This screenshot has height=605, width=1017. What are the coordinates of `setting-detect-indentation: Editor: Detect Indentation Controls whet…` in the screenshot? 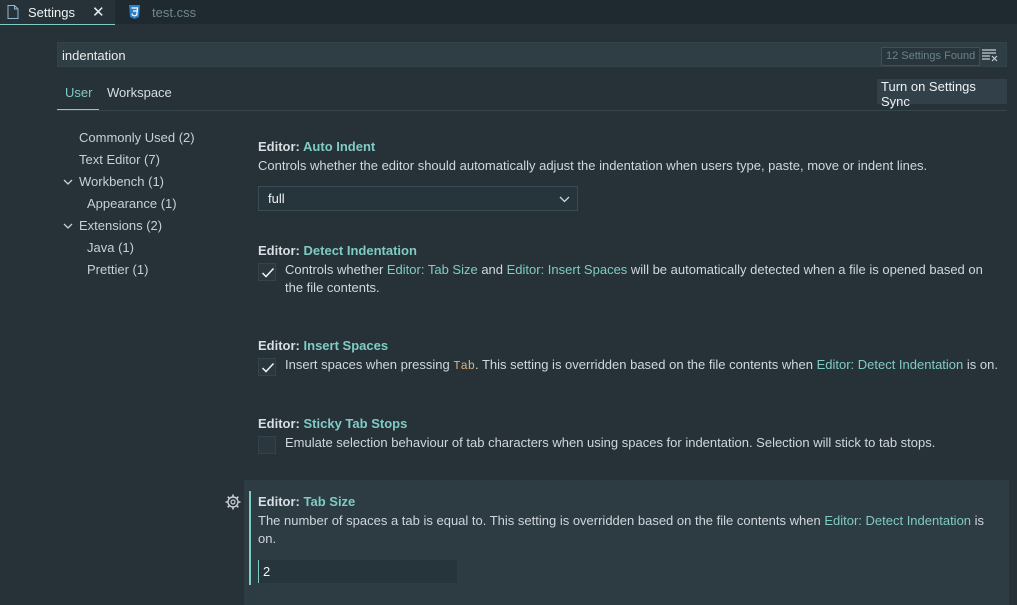 It's located at (628, 270).